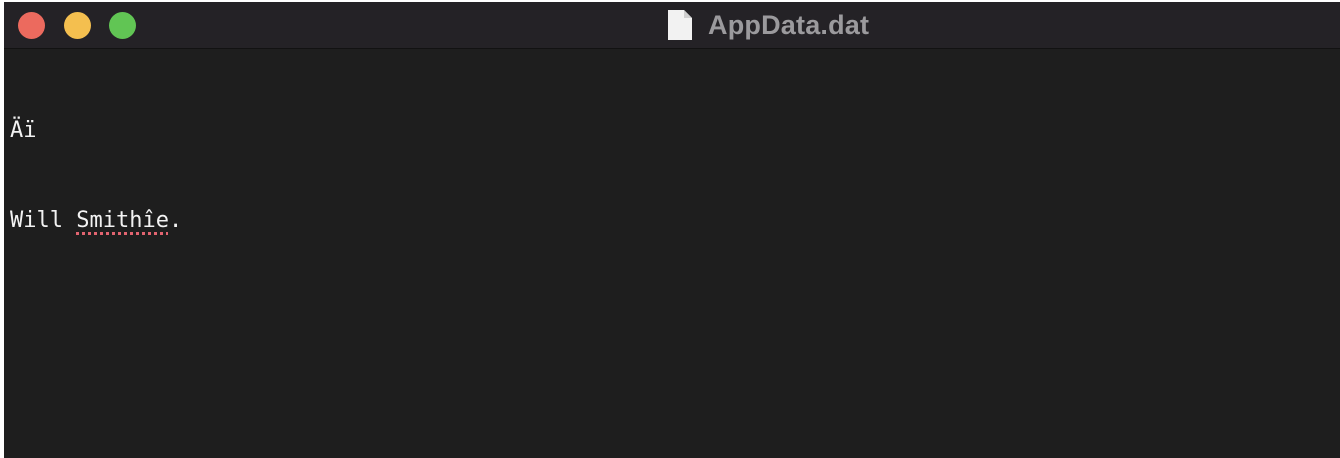 This screenshot has height=458, width=1340. Describe the element at coordinates (789, 24) in the screenshot. I see `window-title: AppData.dat` at that location.